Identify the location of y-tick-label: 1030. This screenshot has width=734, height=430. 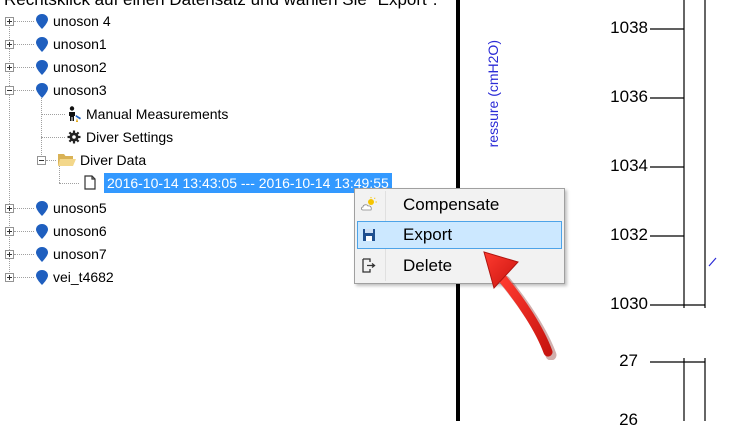
(629, 303).